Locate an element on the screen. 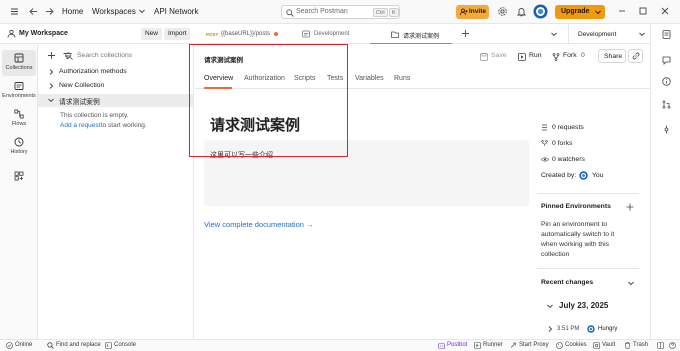  creator-name: You is located at coordinates (598, 175).